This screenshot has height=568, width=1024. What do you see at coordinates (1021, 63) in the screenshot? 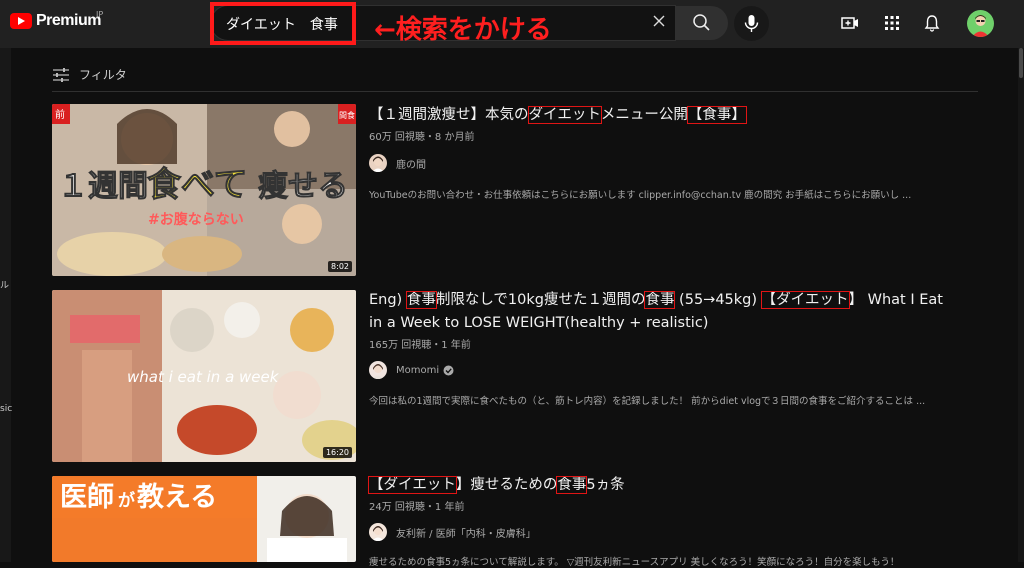
I see `scrollbar-thumb` at bounding box center [1021, 63].